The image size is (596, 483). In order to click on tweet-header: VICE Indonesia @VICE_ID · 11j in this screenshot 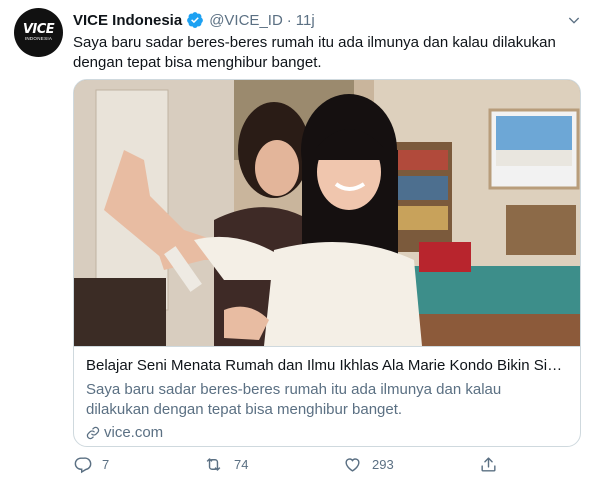, I will do `click(194, 20)`.